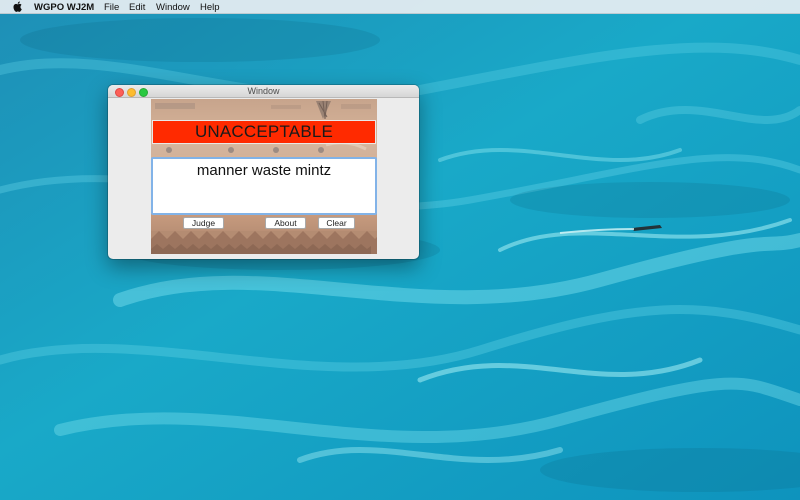 This screenshot has height=500, width=800. What do you see at coordinates (285, 223) in the screenshot?
I see `about-button: About` at bounding box center [285, 223].